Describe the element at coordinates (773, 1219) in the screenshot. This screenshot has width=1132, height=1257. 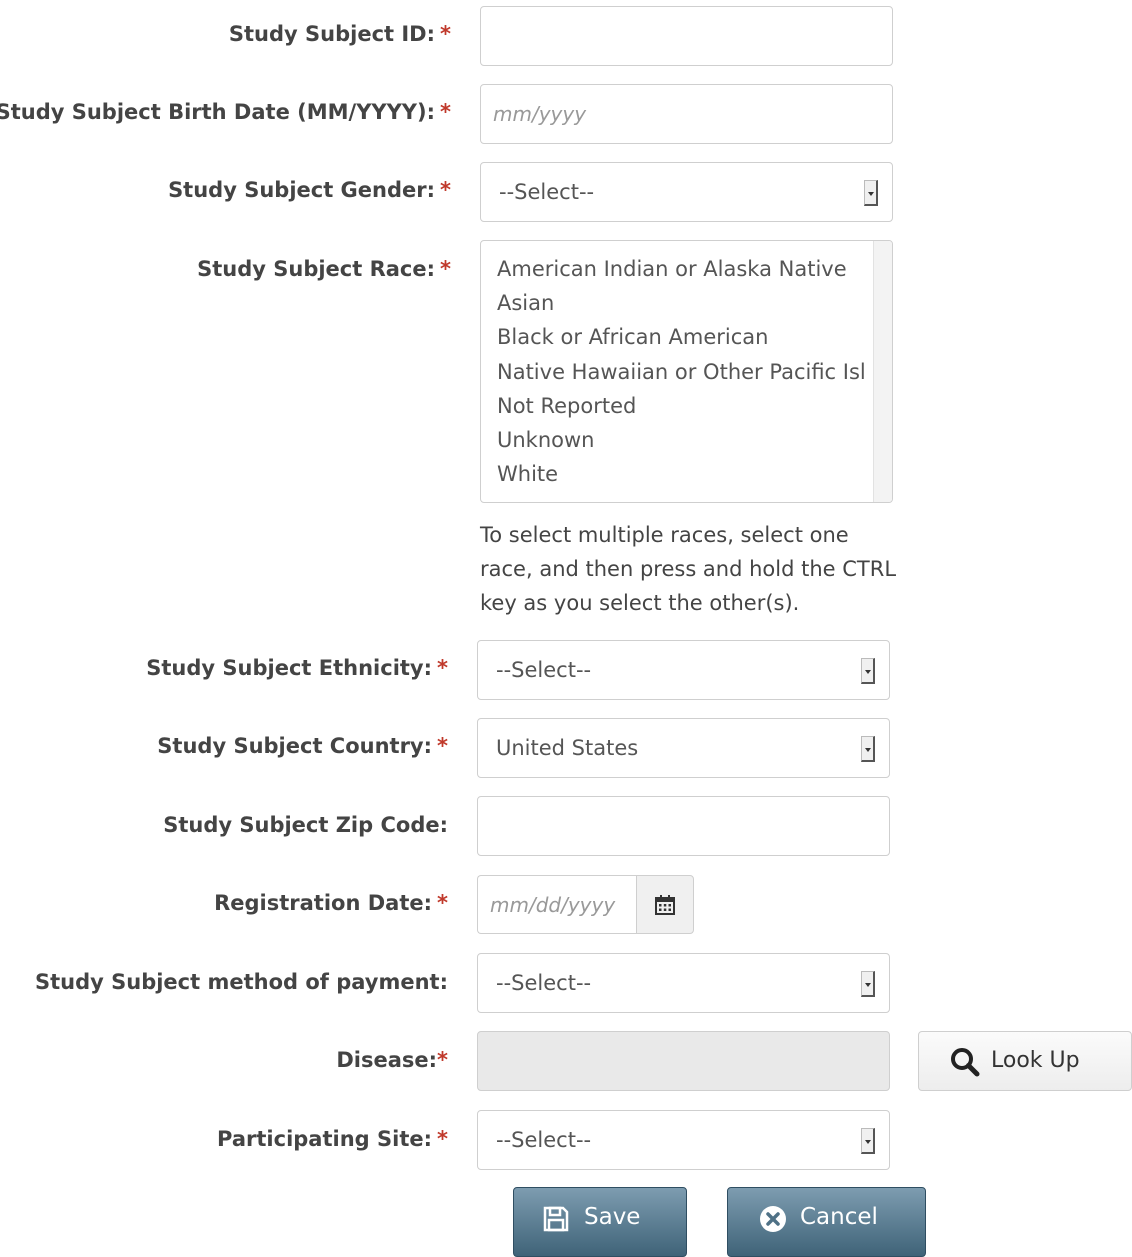
I see `cancel-icon` at that location.